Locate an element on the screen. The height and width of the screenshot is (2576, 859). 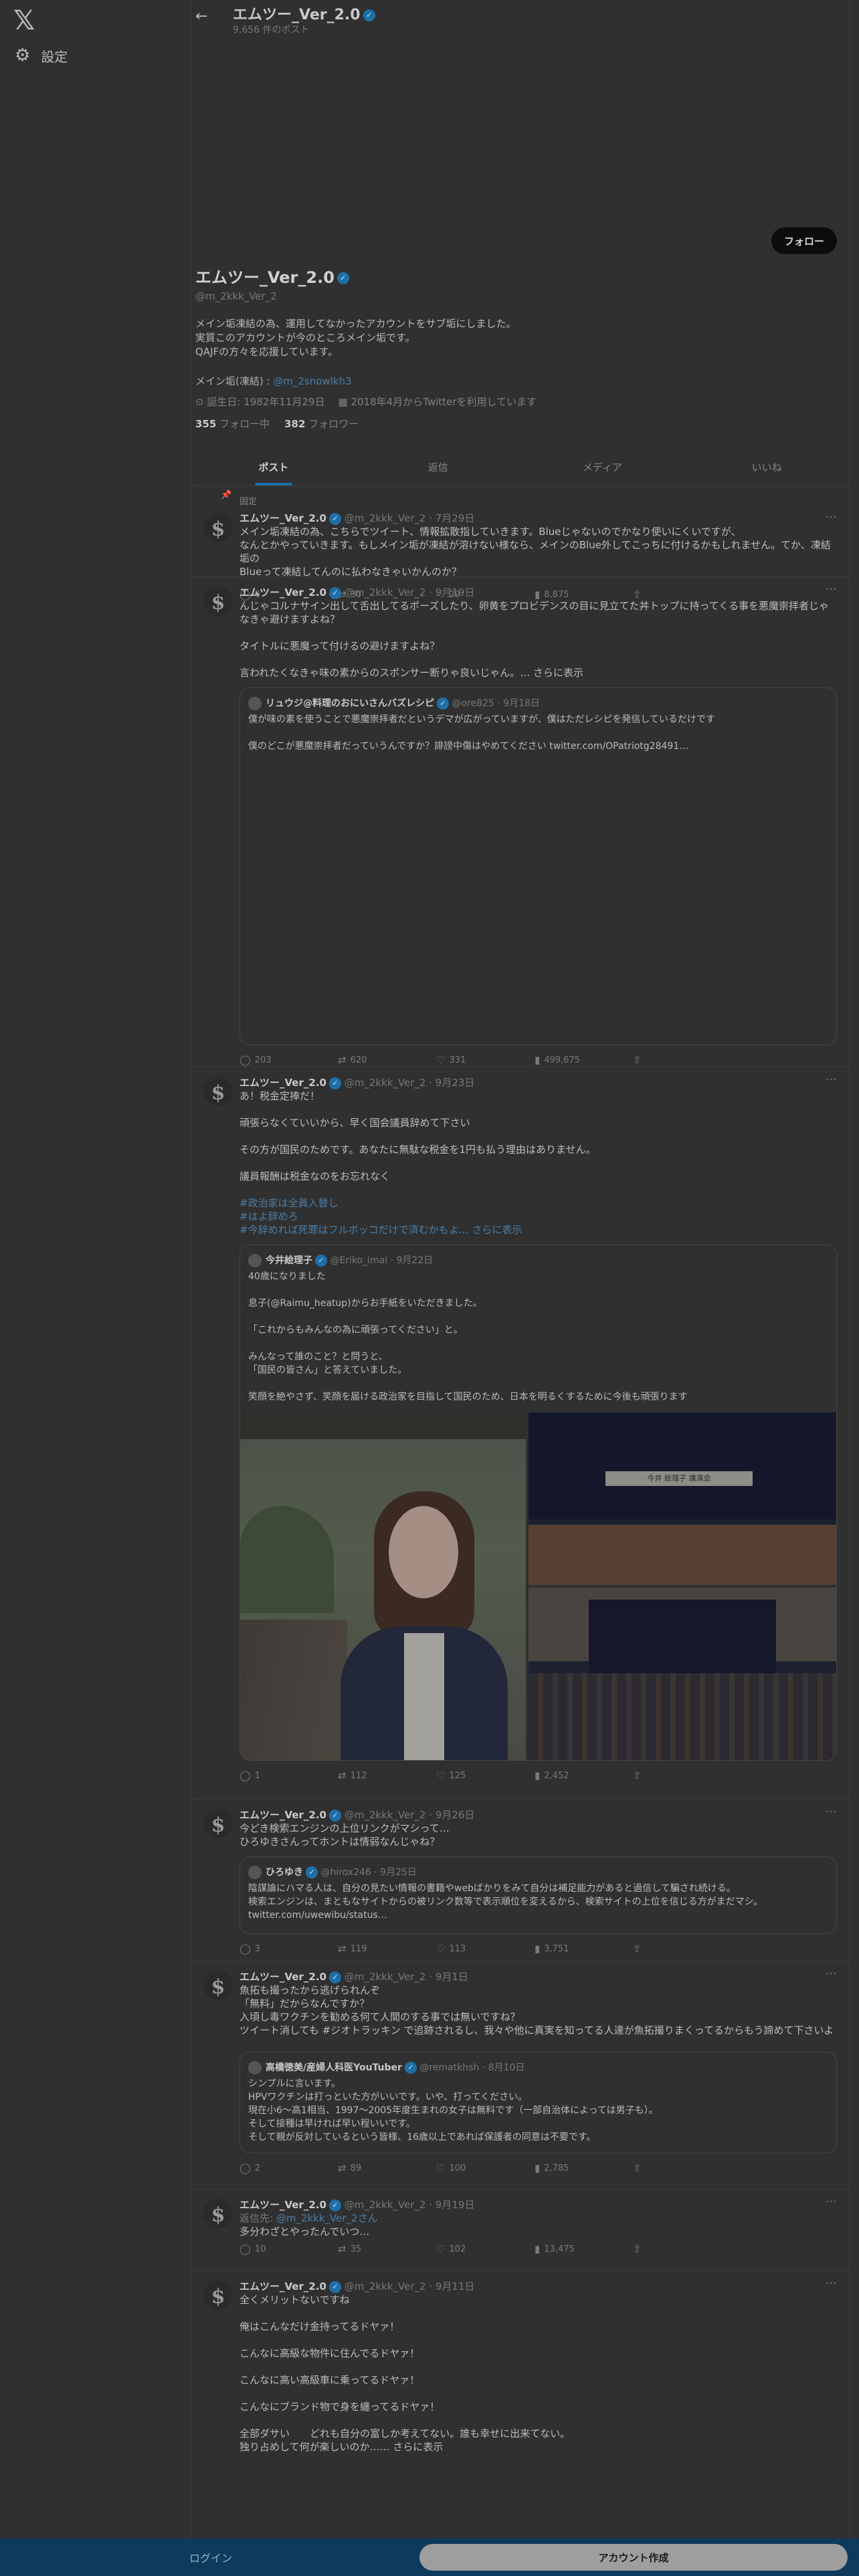
hall-curtain is located at coordinates (682, 1637).